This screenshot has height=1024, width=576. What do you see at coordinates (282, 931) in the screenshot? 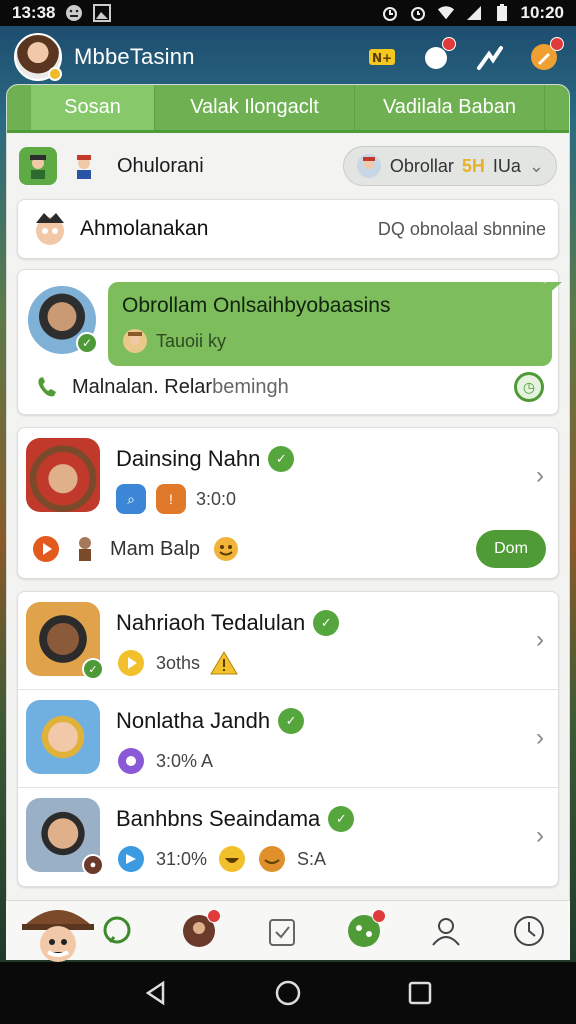
I see `tasks-nav-icon` at bounding box center [282, 931].